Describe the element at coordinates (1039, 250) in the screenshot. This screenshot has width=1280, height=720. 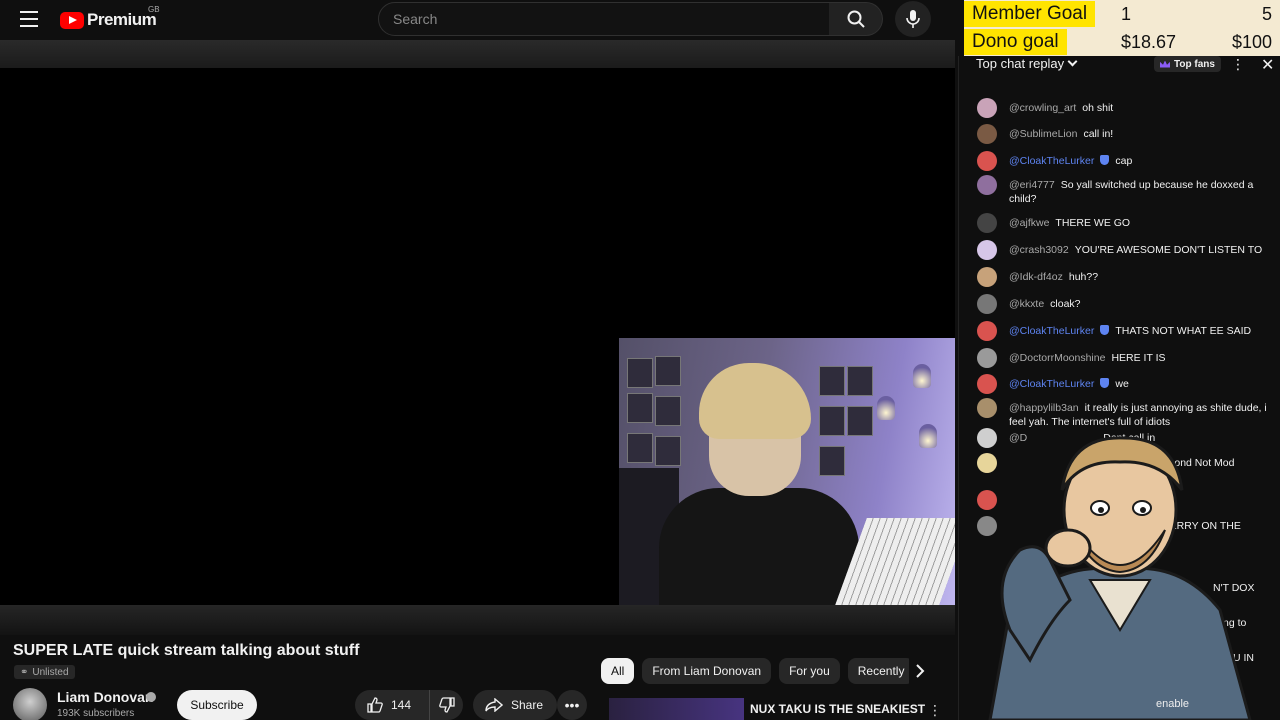
I see `chat-username: @crash3092` at that location.